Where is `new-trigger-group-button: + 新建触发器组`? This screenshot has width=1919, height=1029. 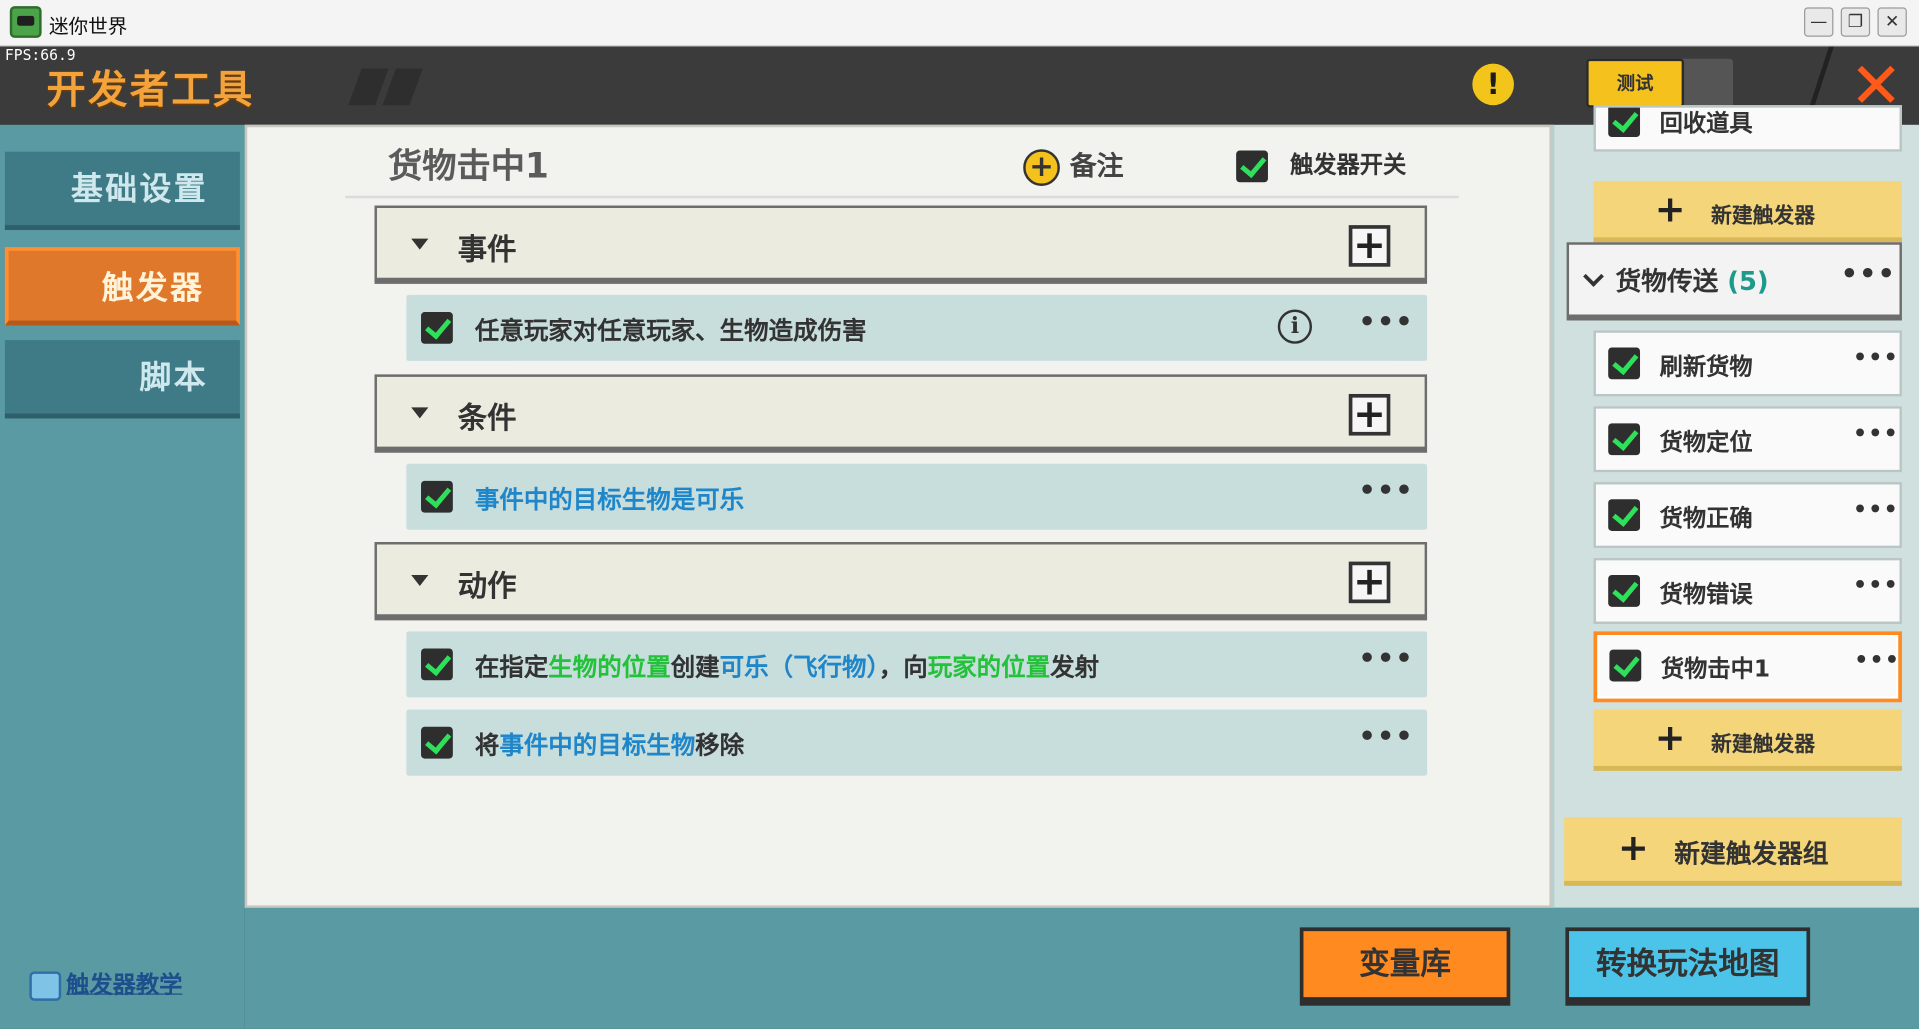 new-trigger-group-button: + 新建触发器组 is located at coordinates (1733, 851).